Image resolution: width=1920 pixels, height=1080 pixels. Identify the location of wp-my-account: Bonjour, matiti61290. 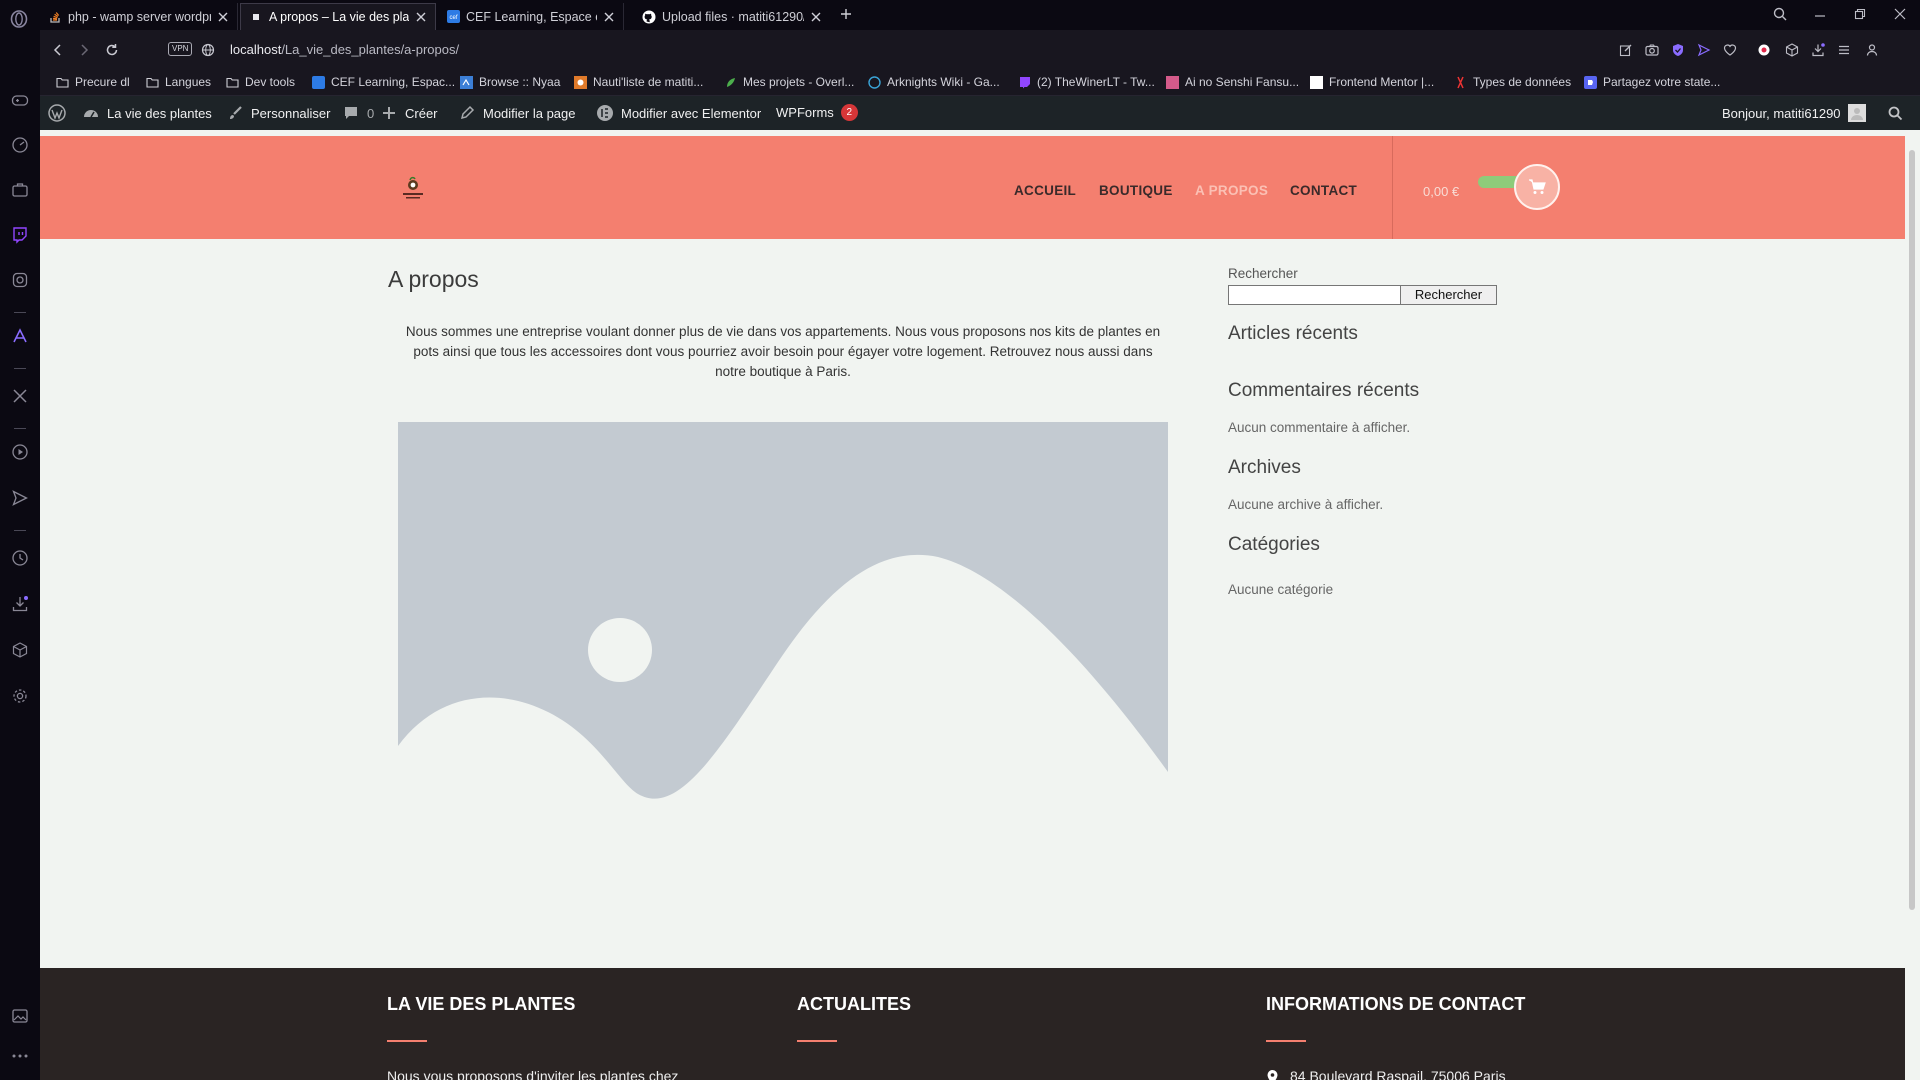
(1794, 113).